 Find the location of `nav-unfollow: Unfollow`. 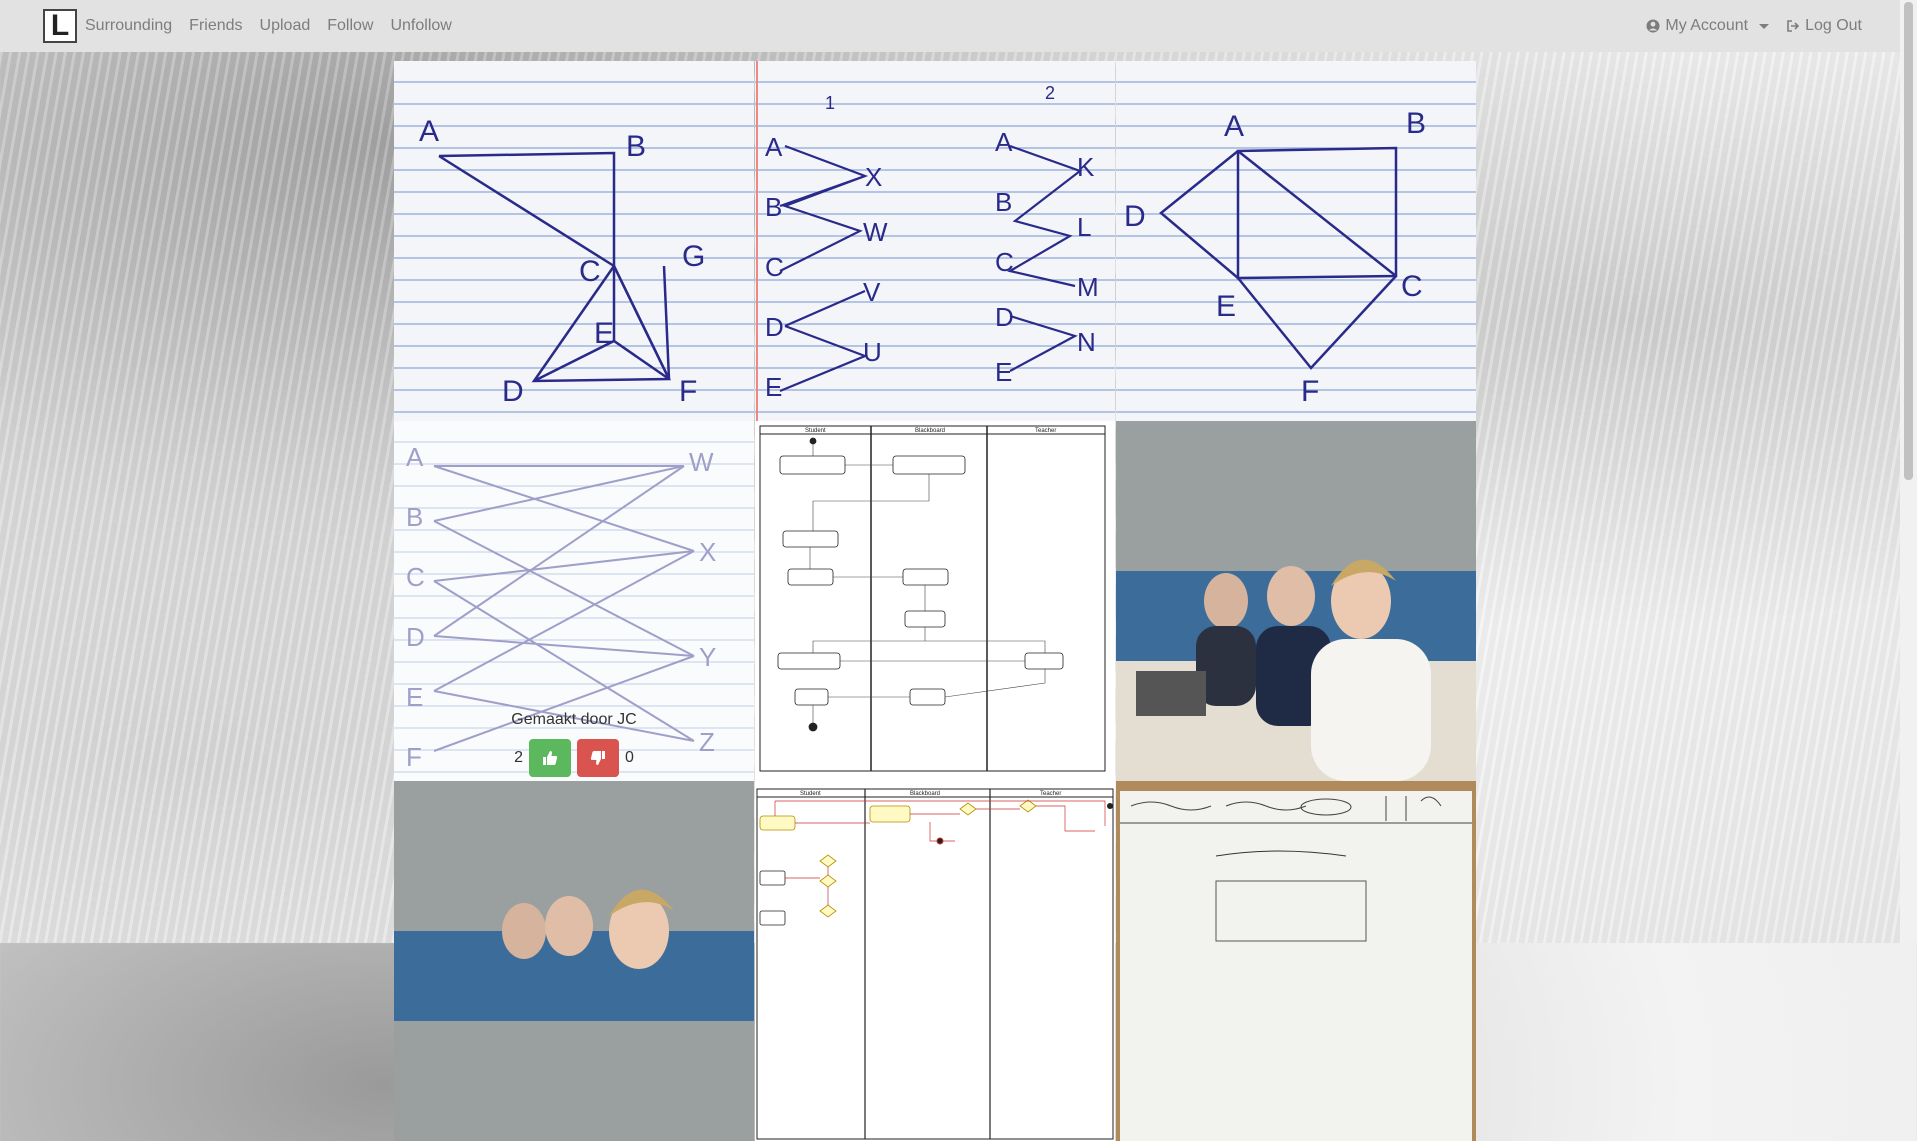

nav-unfollow: Unfollow is located at coordinates (420, 26).